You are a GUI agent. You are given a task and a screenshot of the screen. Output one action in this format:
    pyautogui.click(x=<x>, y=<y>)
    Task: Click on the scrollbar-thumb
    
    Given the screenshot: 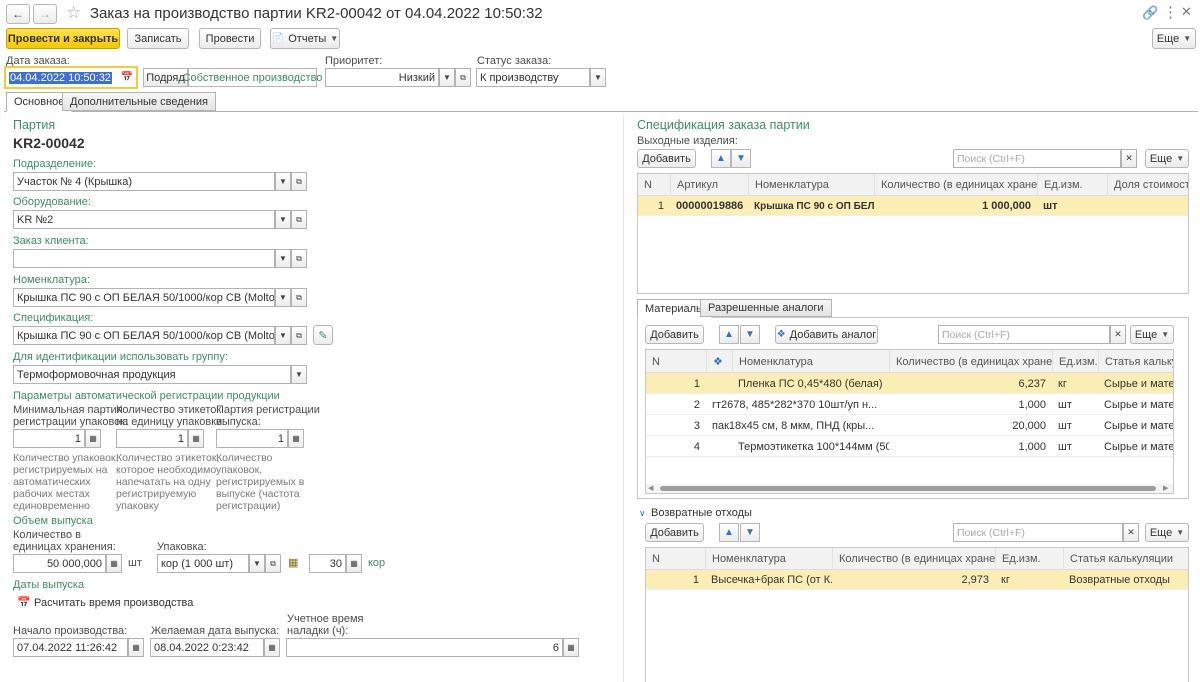 What is the action you would take?
    pyautogui.click(x=908, y=488)
    